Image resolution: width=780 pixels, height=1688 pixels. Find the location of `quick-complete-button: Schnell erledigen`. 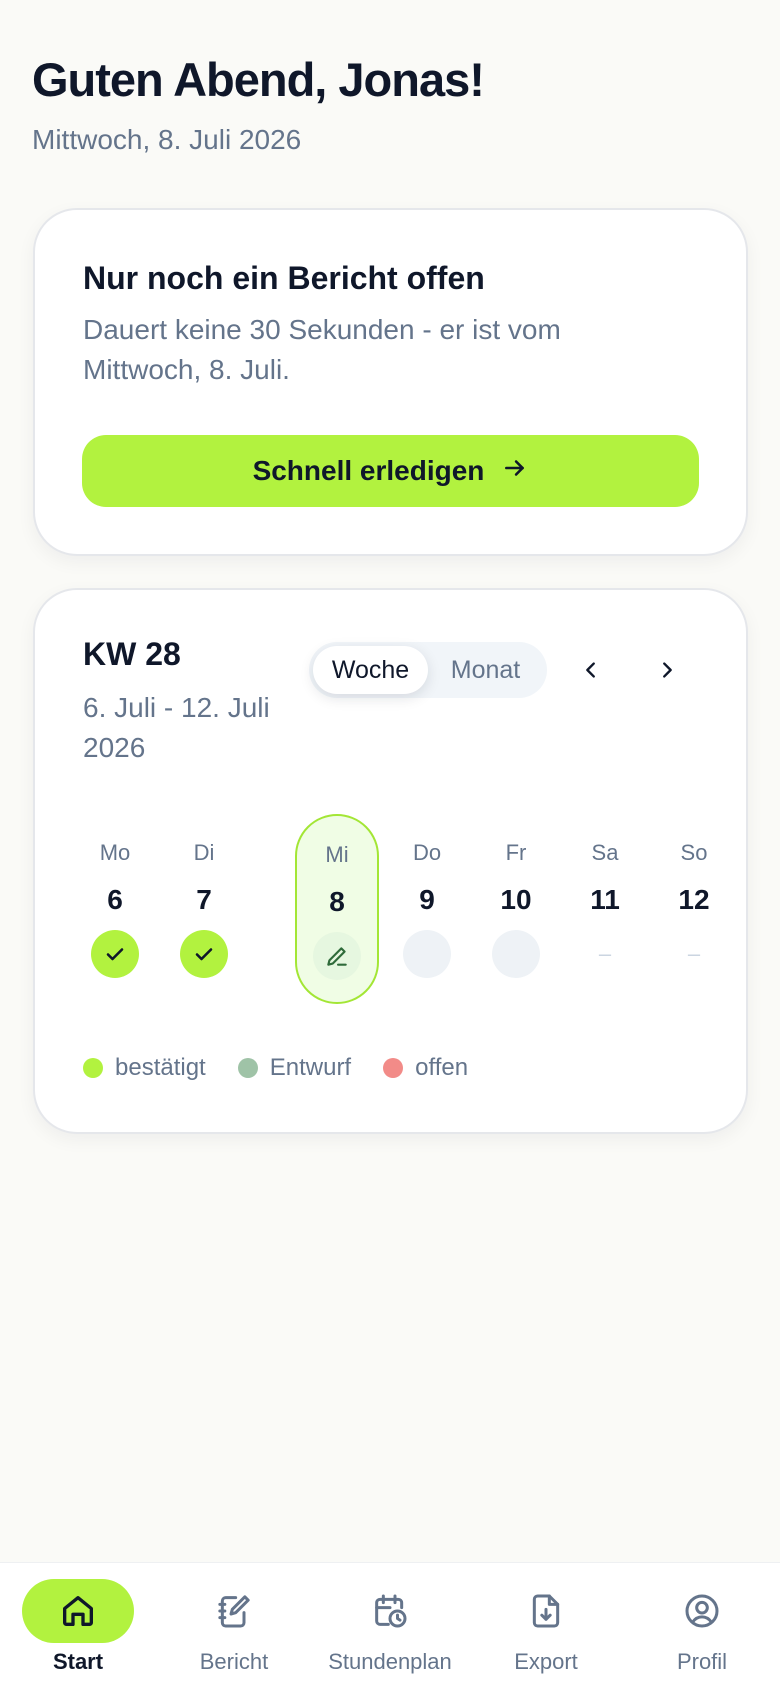

quick-complete-button: Schnell erledigen is located at coordinates (390, 471).